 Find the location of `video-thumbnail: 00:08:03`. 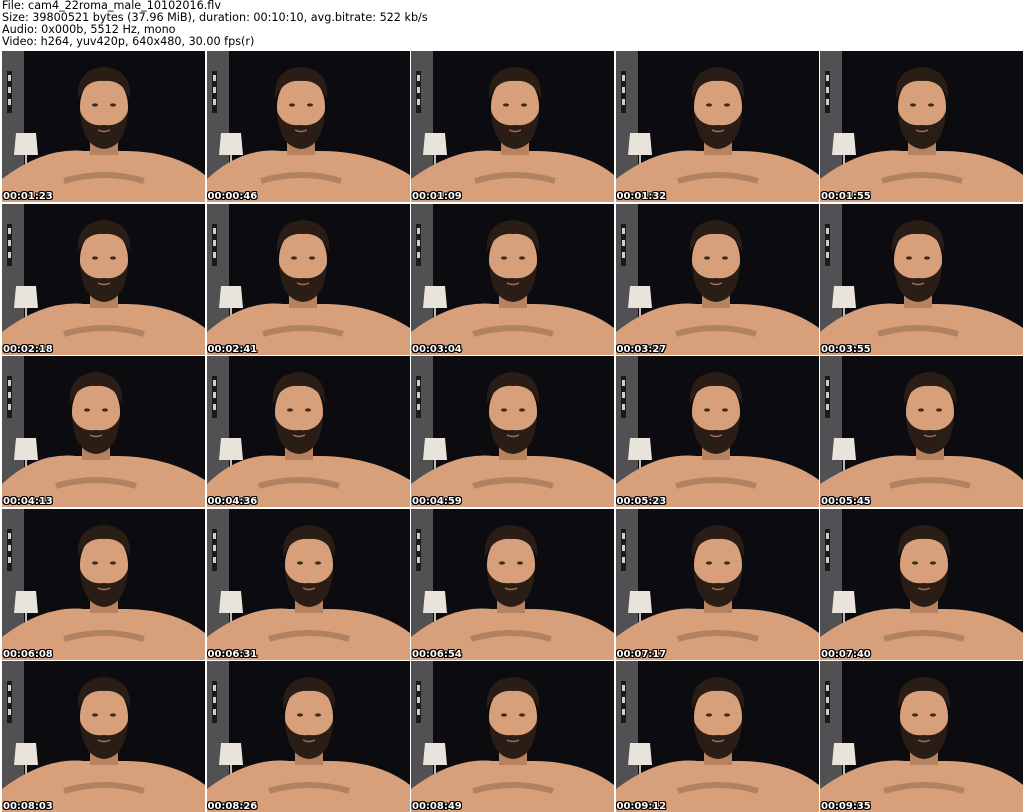

video-thumbnail: 00:08:03 is located at coordinates (103, 736).